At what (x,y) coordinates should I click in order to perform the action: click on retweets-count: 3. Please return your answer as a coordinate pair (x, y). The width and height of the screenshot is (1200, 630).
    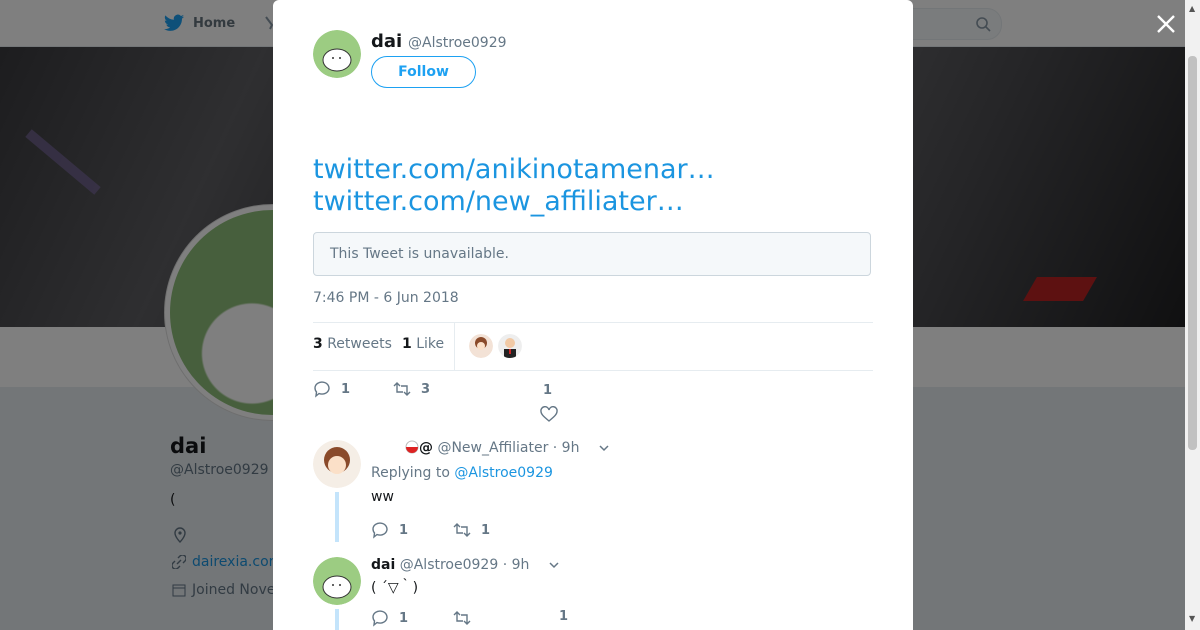
    Looking at the image, I should click on (318, 344).